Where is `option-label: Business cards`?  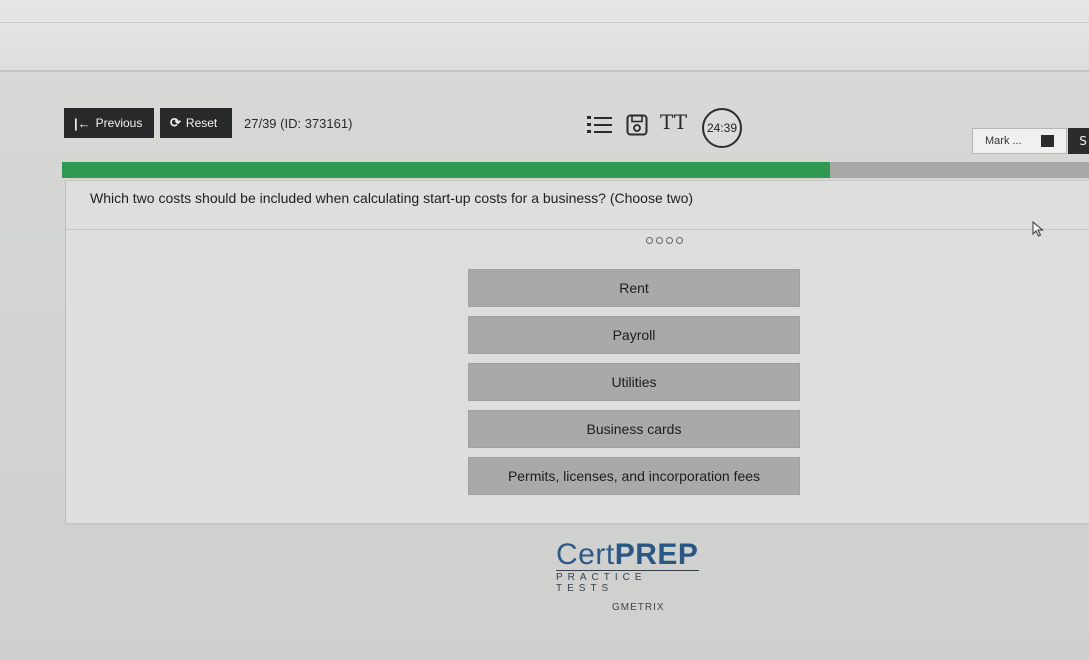
option-label: Business cards is located at coordinates (634, 429).